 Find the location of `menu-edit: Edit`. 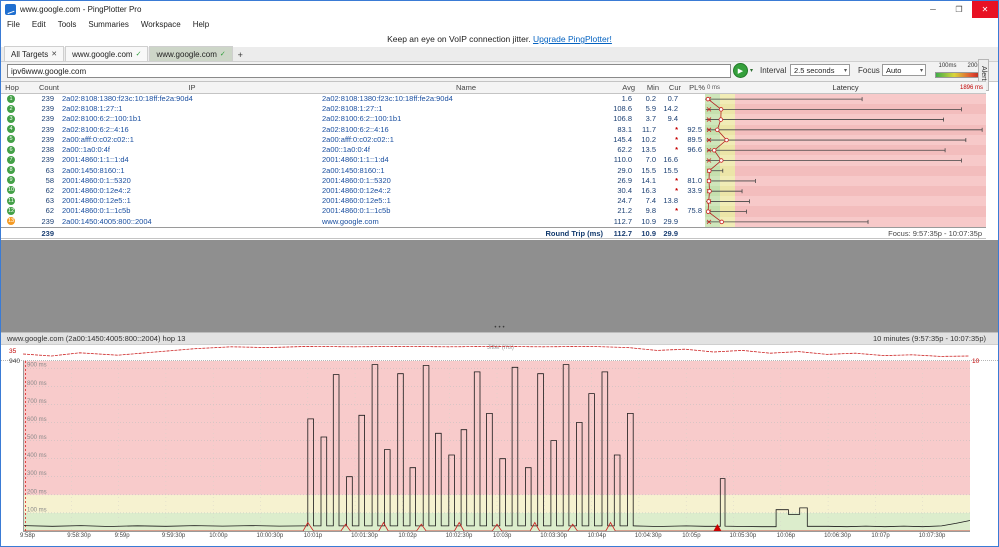

menu-edit: Edit is located at coordinates (39, 24).